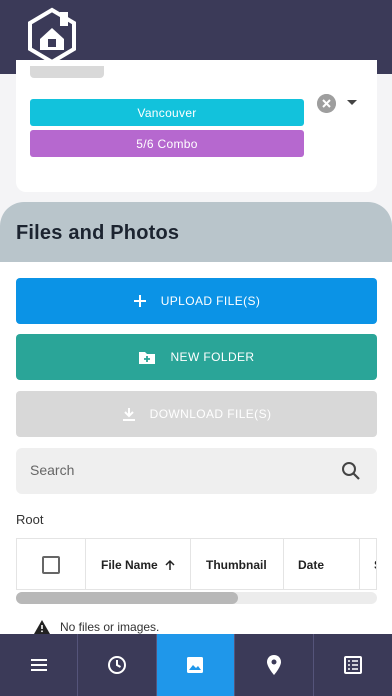 Image resolution: width=392 pixels, height=696 pixels. I want to click on column-header-file-name: File Name, so click(138, 564).